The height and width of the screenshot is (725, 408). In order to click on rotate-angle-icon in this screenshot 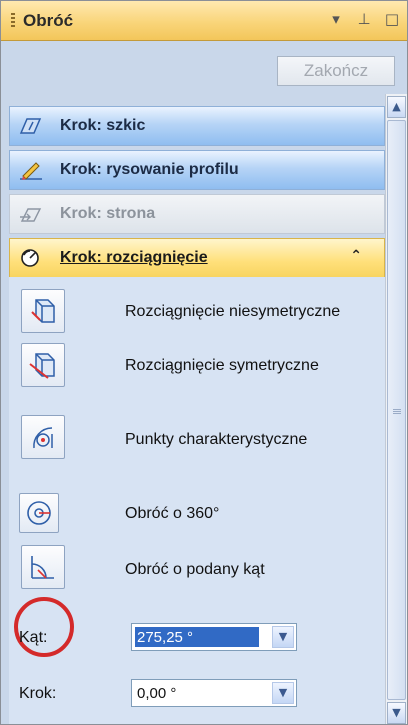, I will do `click(42, 567)`.